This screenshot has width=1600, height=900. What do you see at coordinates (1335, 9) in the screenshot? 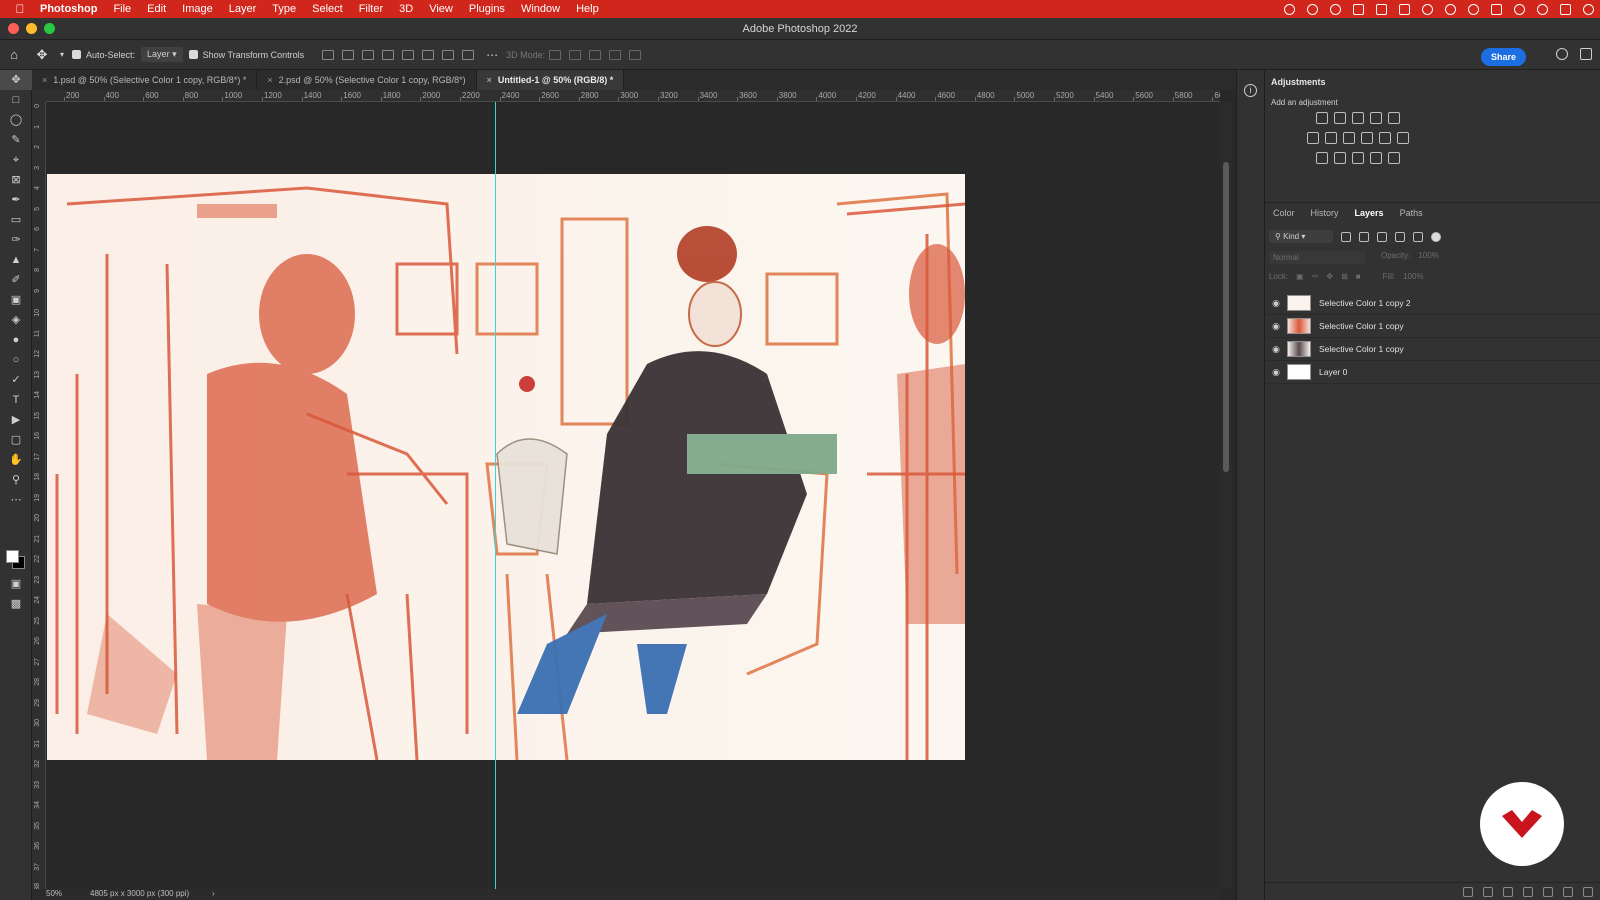
I see `record-icon` at bounding box center [1335, 9].